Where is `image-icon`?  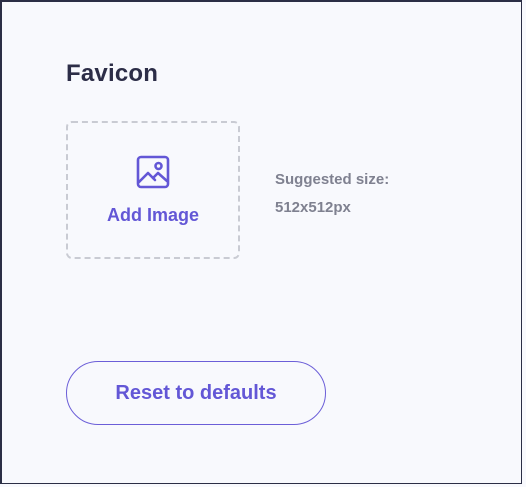
image-icon is located at coordinates (153, 172).